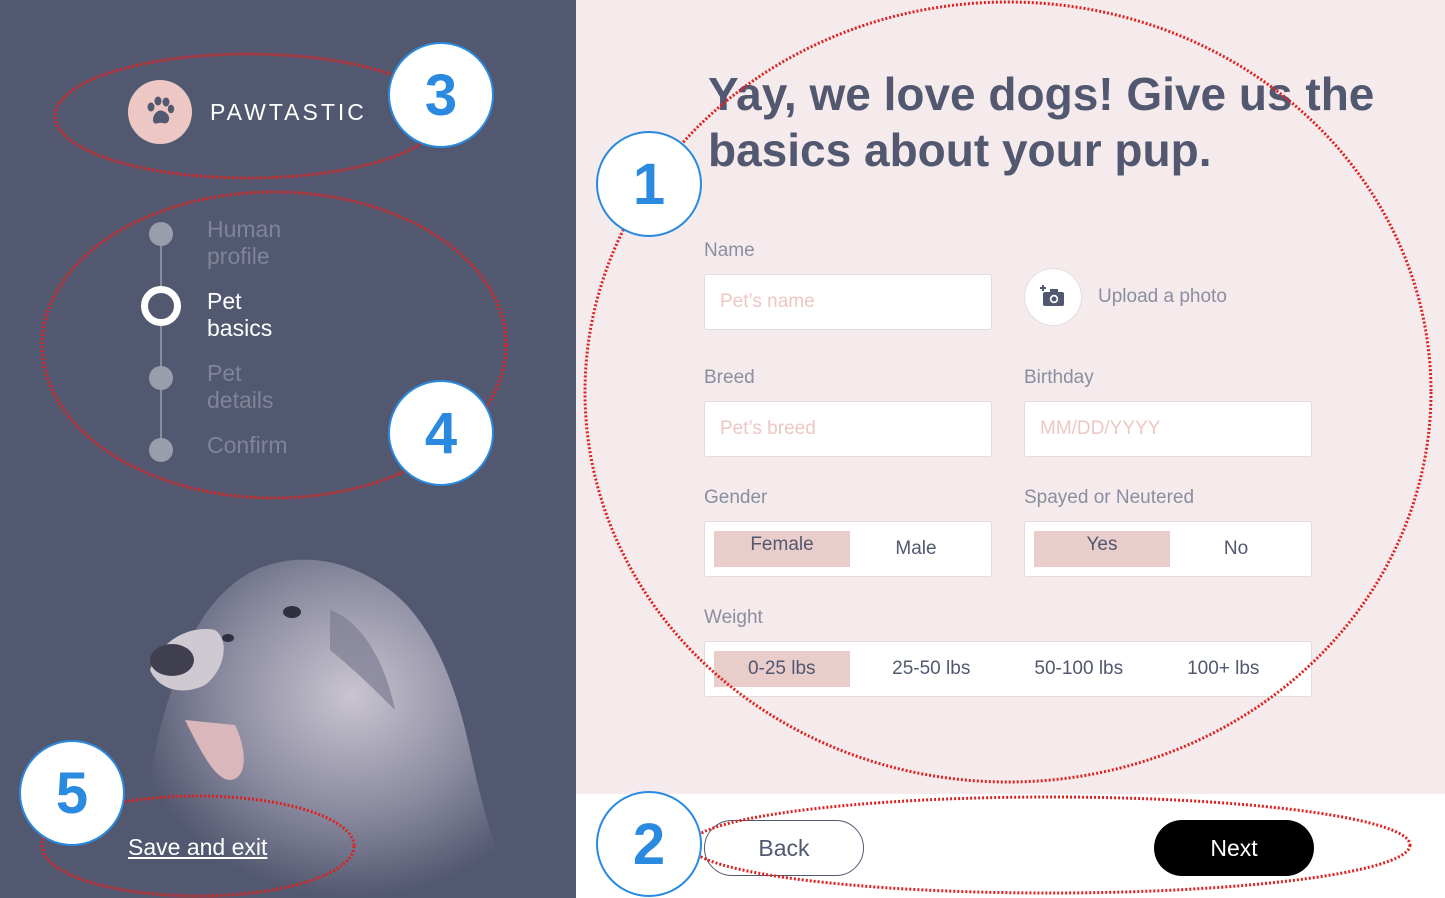 The width and height of the screenshot is (1445, 898). What do you see at coordinates (288, 111) in the screenshot?
I see `brand-name: PAWTASTIC` at bounding box center [288, 111].